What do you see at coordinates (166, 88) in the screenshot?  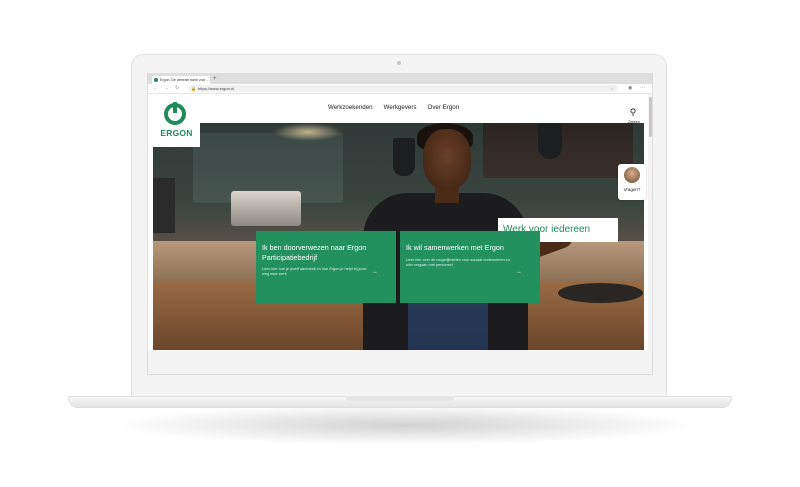 I see `forward-icon: →` at bounding box center [166, 88].